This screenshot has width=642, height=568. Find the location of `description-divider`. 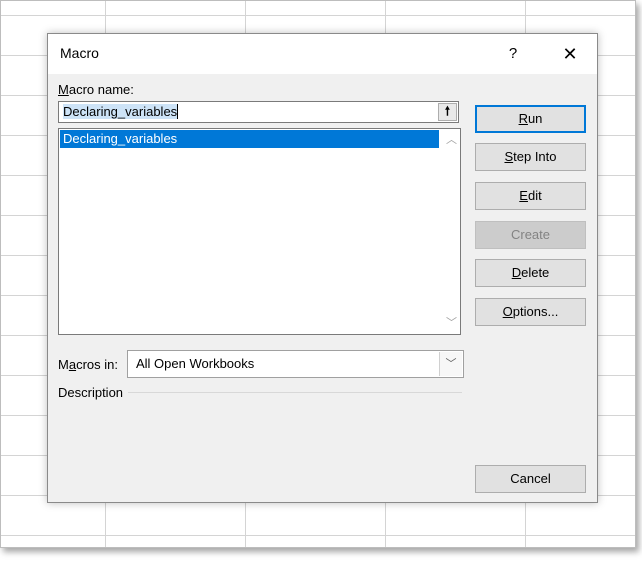

description-divider is located at coordinates (295, 392).